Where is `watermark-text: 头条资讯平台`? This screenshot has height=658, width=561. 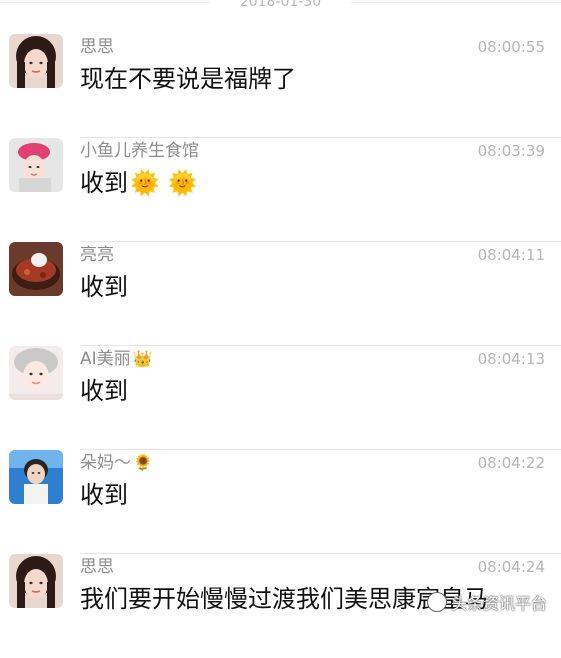
watermark-text: 头条资讯平台 is located at coordinates (498, 603).